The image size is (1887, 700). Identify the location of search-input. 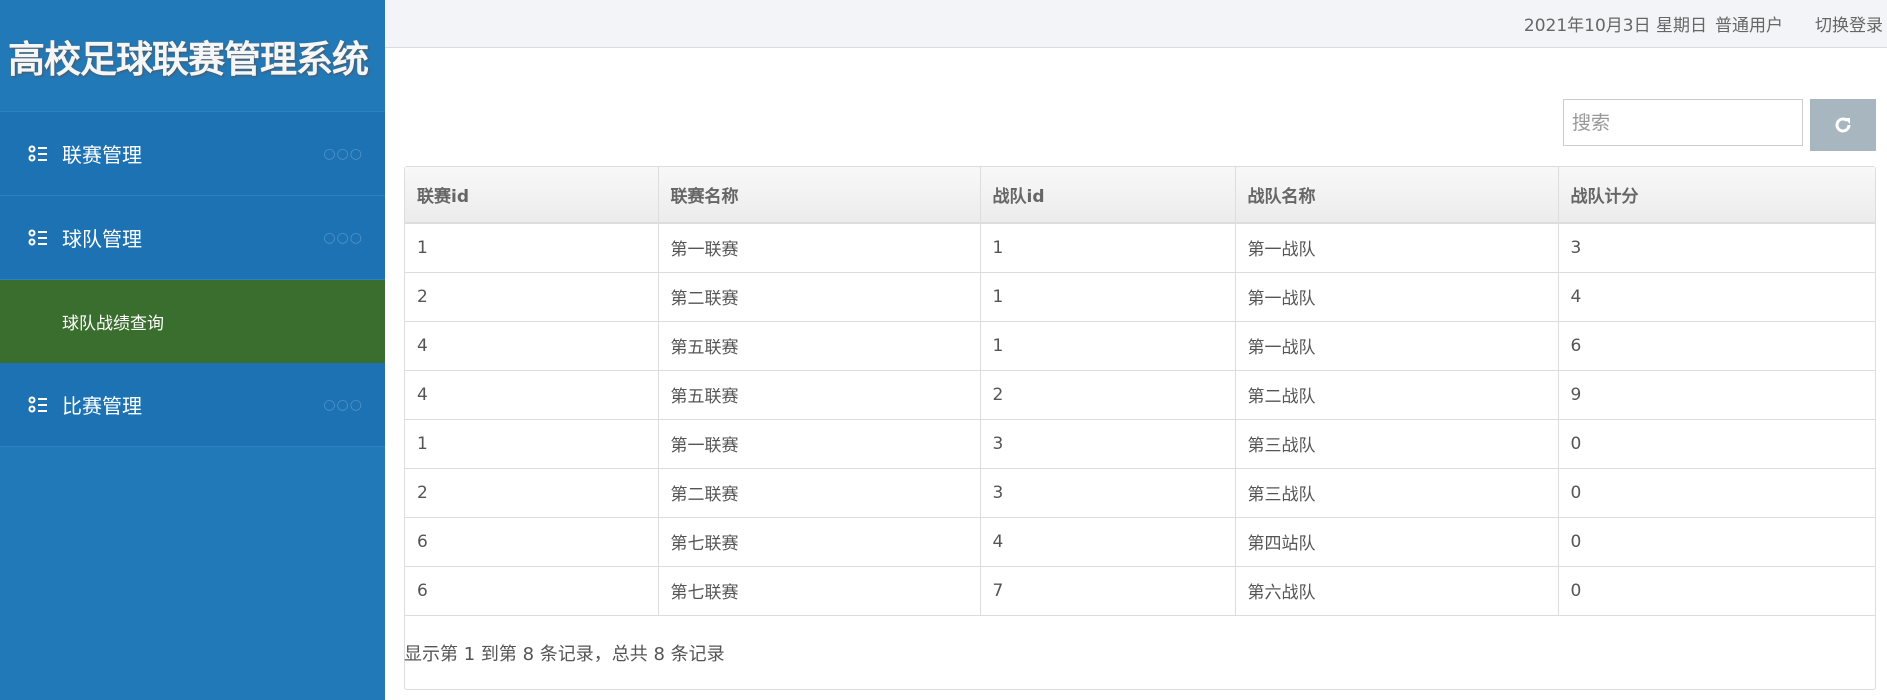
(1683, 122).